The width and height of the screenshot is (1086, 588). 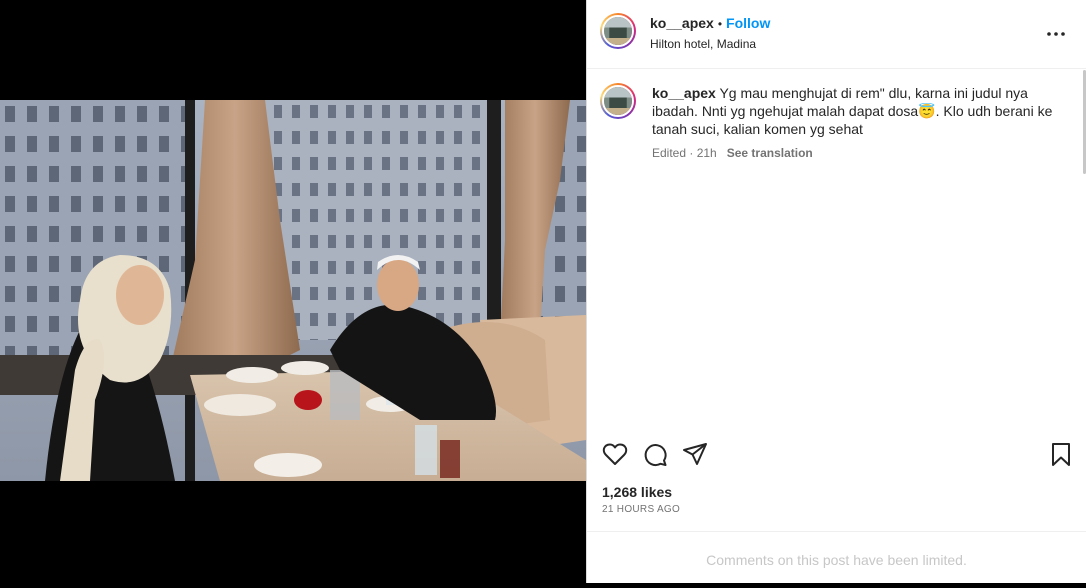 I want to click on action-bar, so click(x=836, y=457).